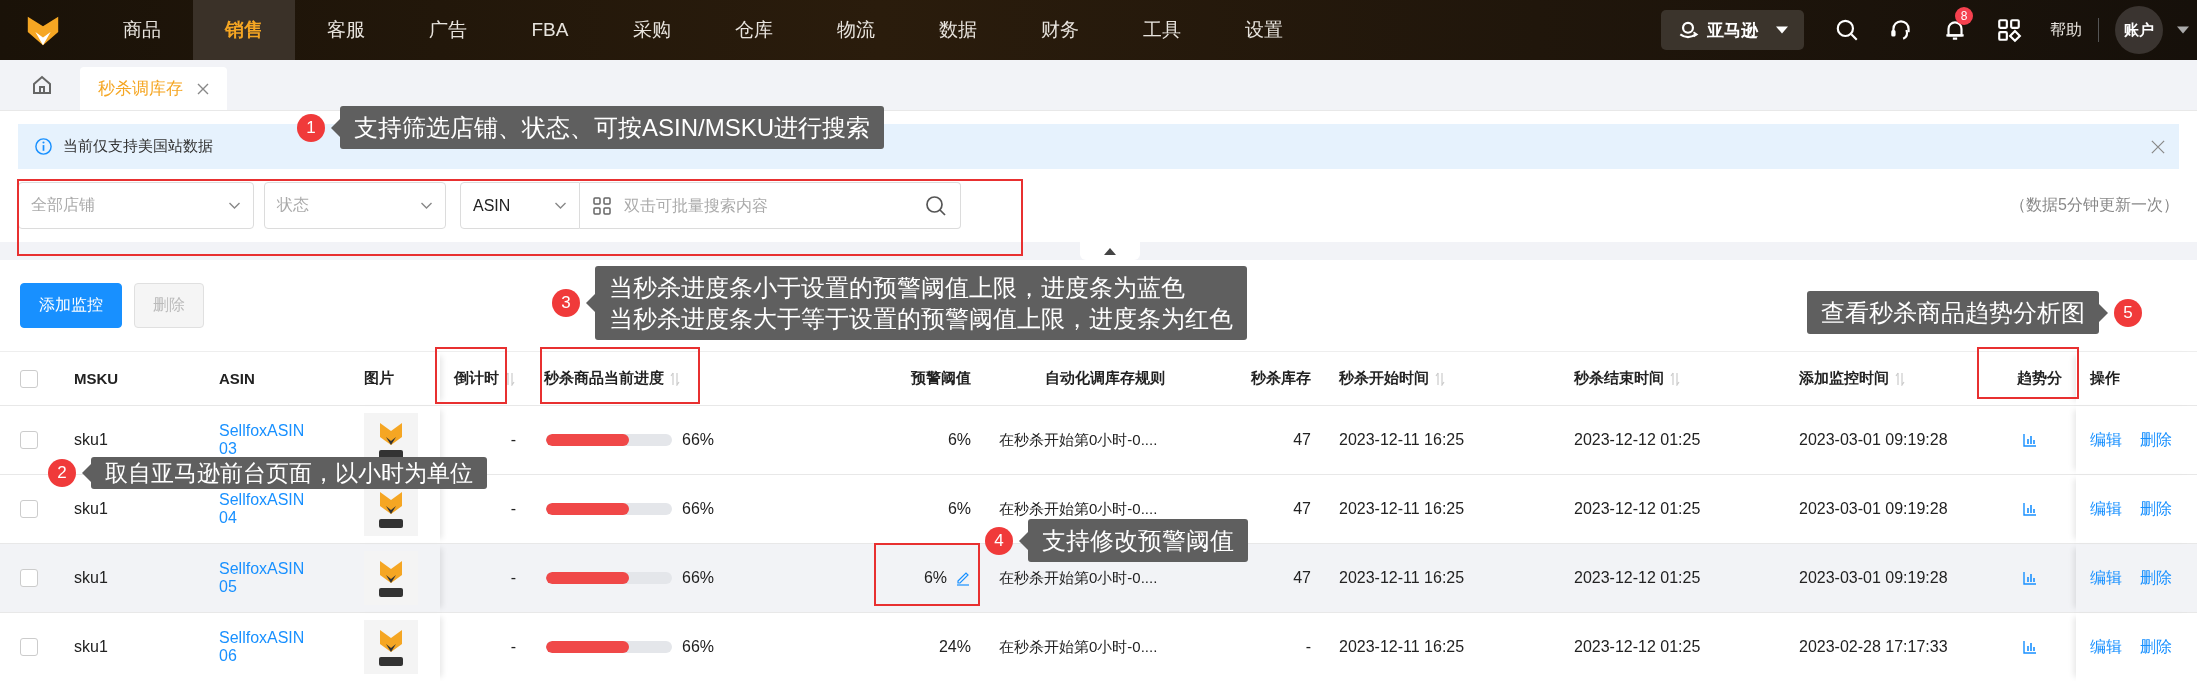  I want to click on callout-text: 当秒杀进度条大于等于设置的预警阈值上限，进度条为红色, so click(921, 319).